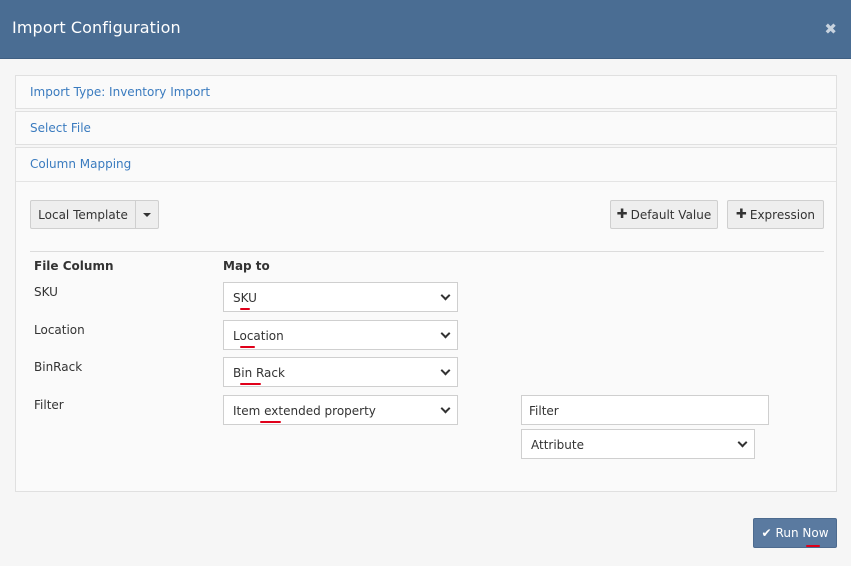 This screenshot has width=851, height=566. Describe the element at coordinates (340, 335) in the screenshot. I see `map-to-select-location: Location` at that location.